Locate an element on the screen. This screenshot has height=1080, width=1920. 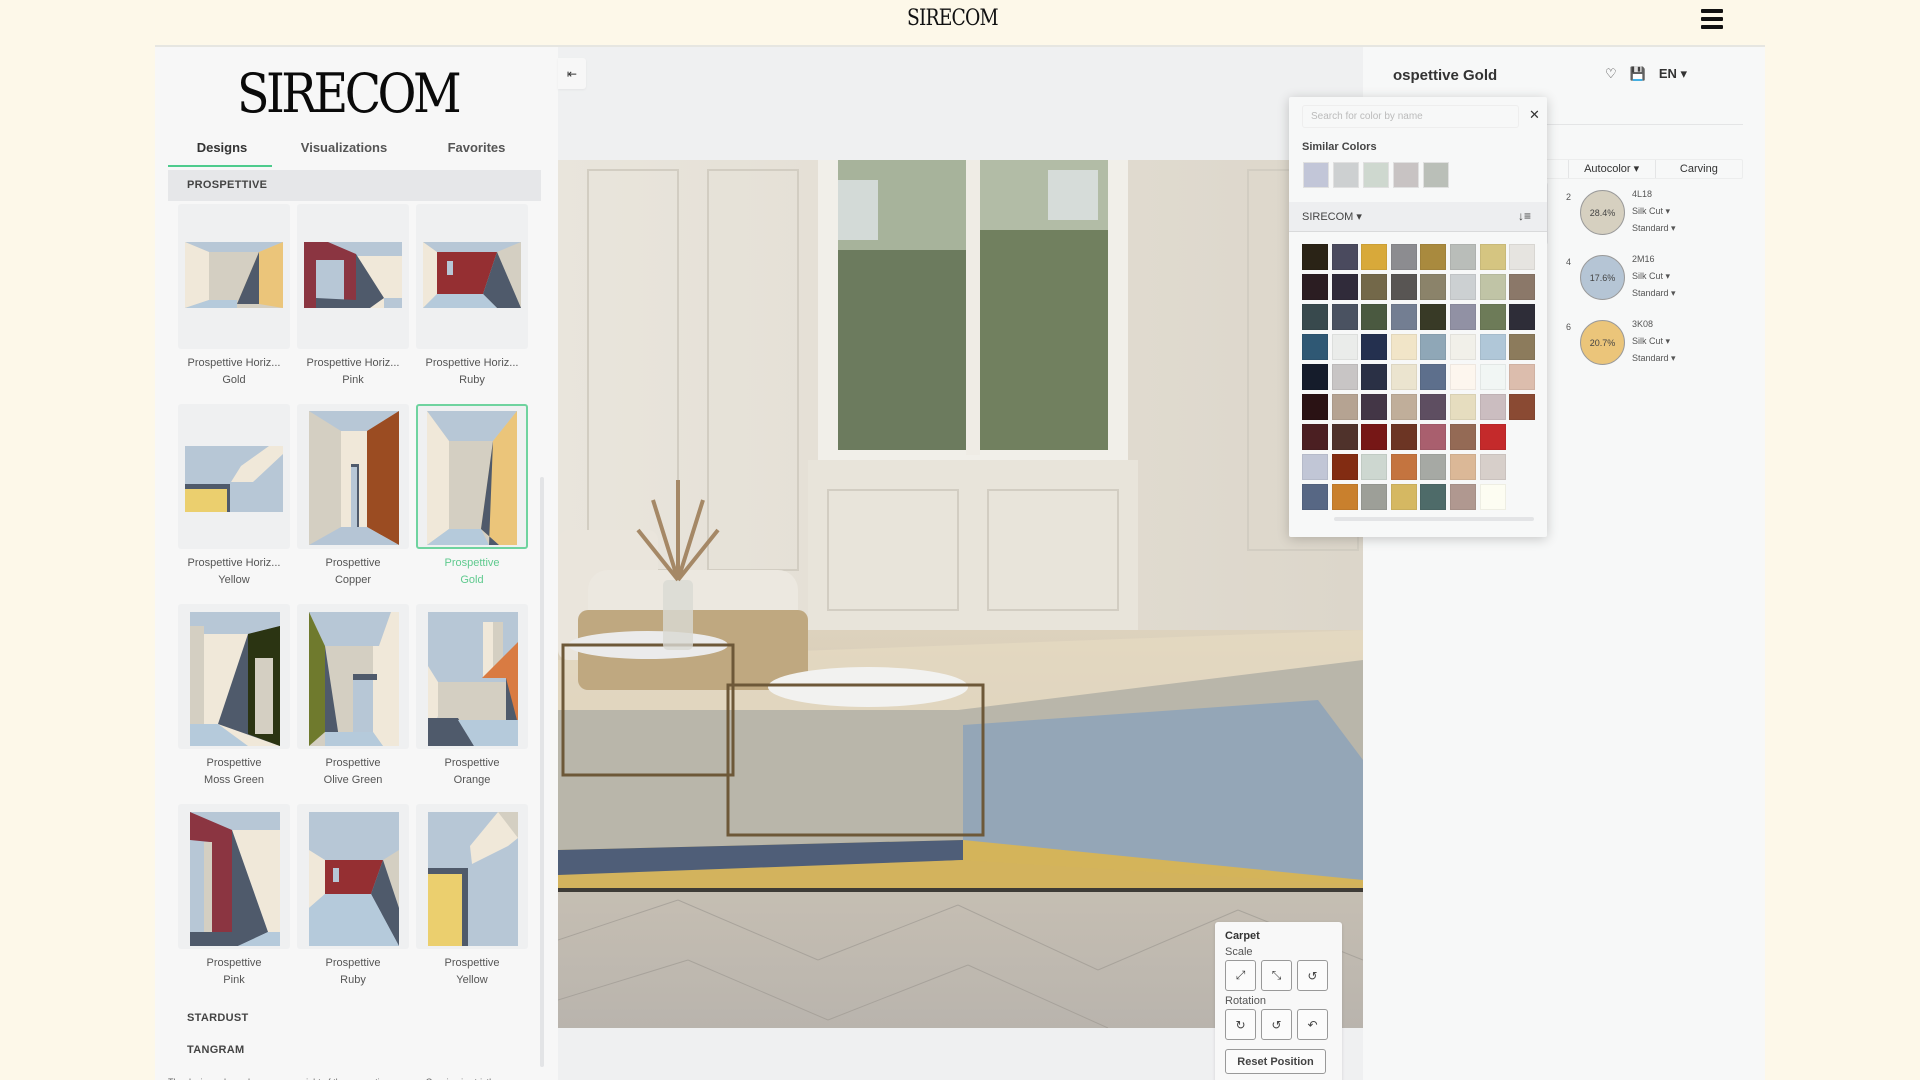
design-card: Prospettive Pink is located at coordinates (234, 896).